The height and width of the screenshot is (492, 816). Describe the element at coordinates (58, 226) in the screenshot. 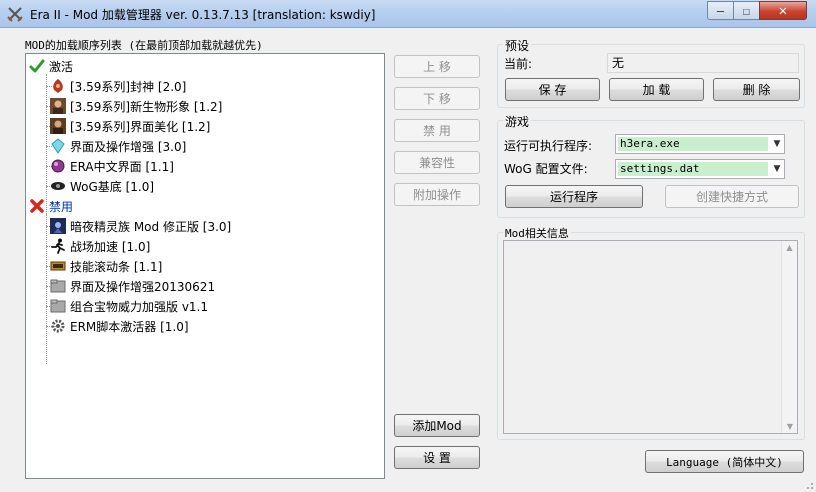

I see `elf-icon` at that location.